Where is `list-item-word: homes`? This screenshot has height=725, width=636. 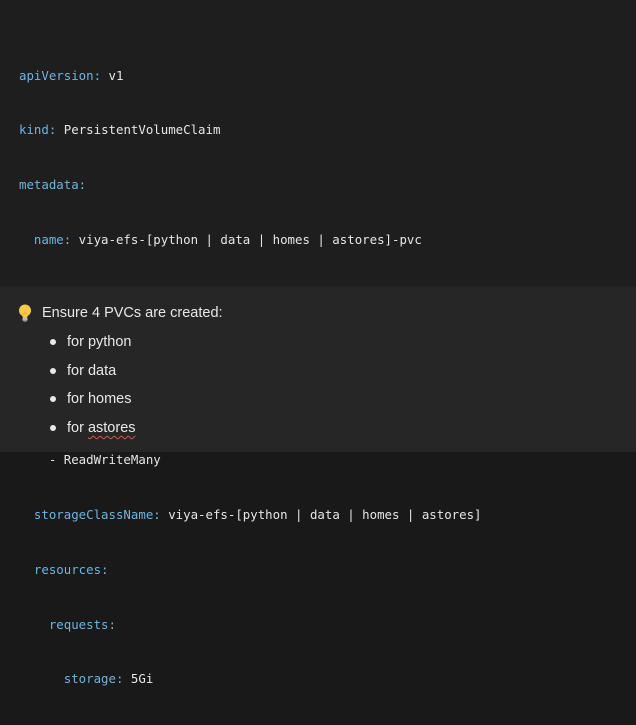
list-item-word: homes is located at coordinates (109, 399).